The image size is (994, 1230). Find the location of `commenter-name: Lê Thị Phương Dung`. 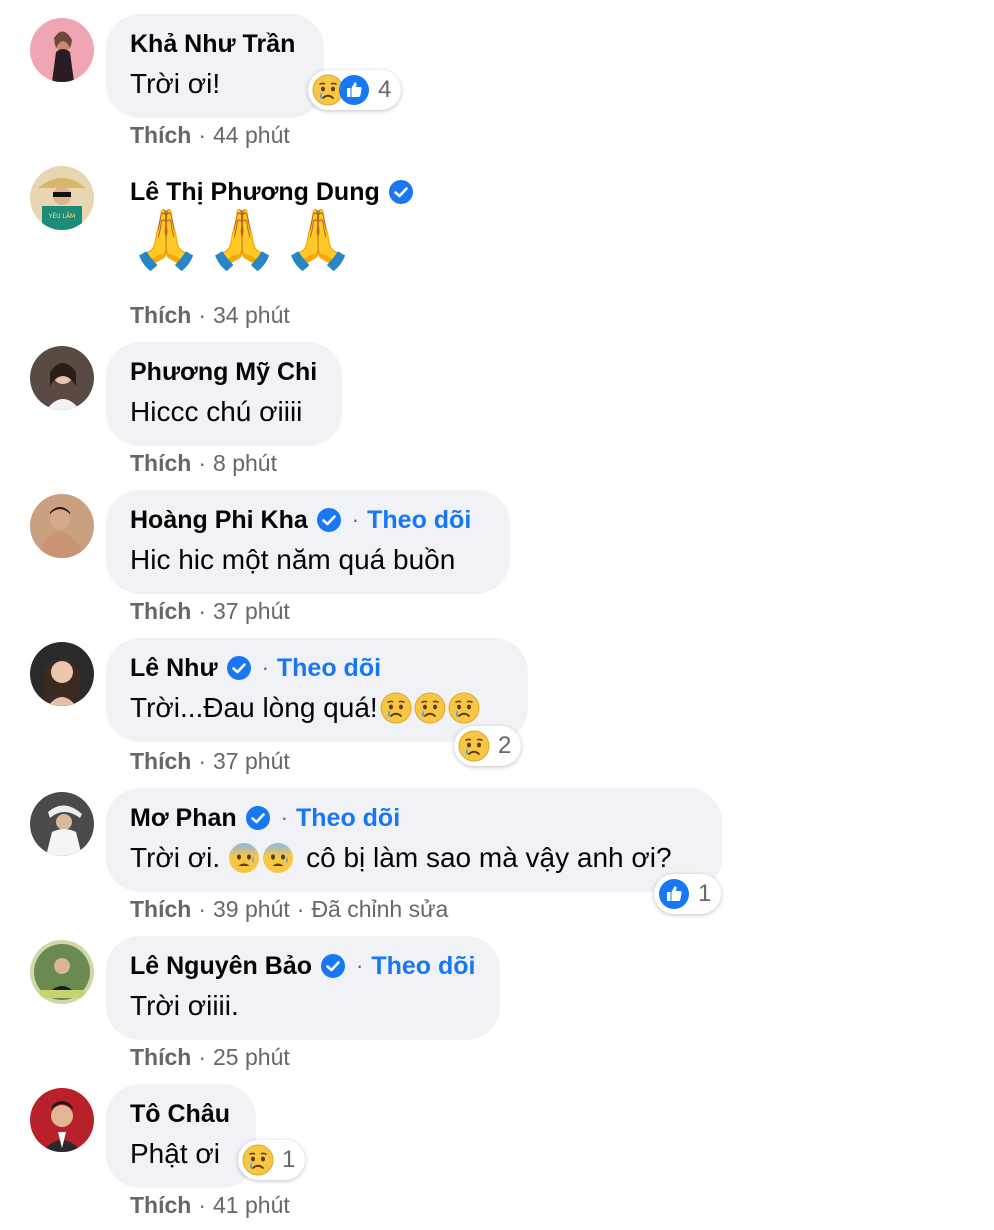

commenter-name: Lê Thị Phương Dung is located at coordinates (255, 192).